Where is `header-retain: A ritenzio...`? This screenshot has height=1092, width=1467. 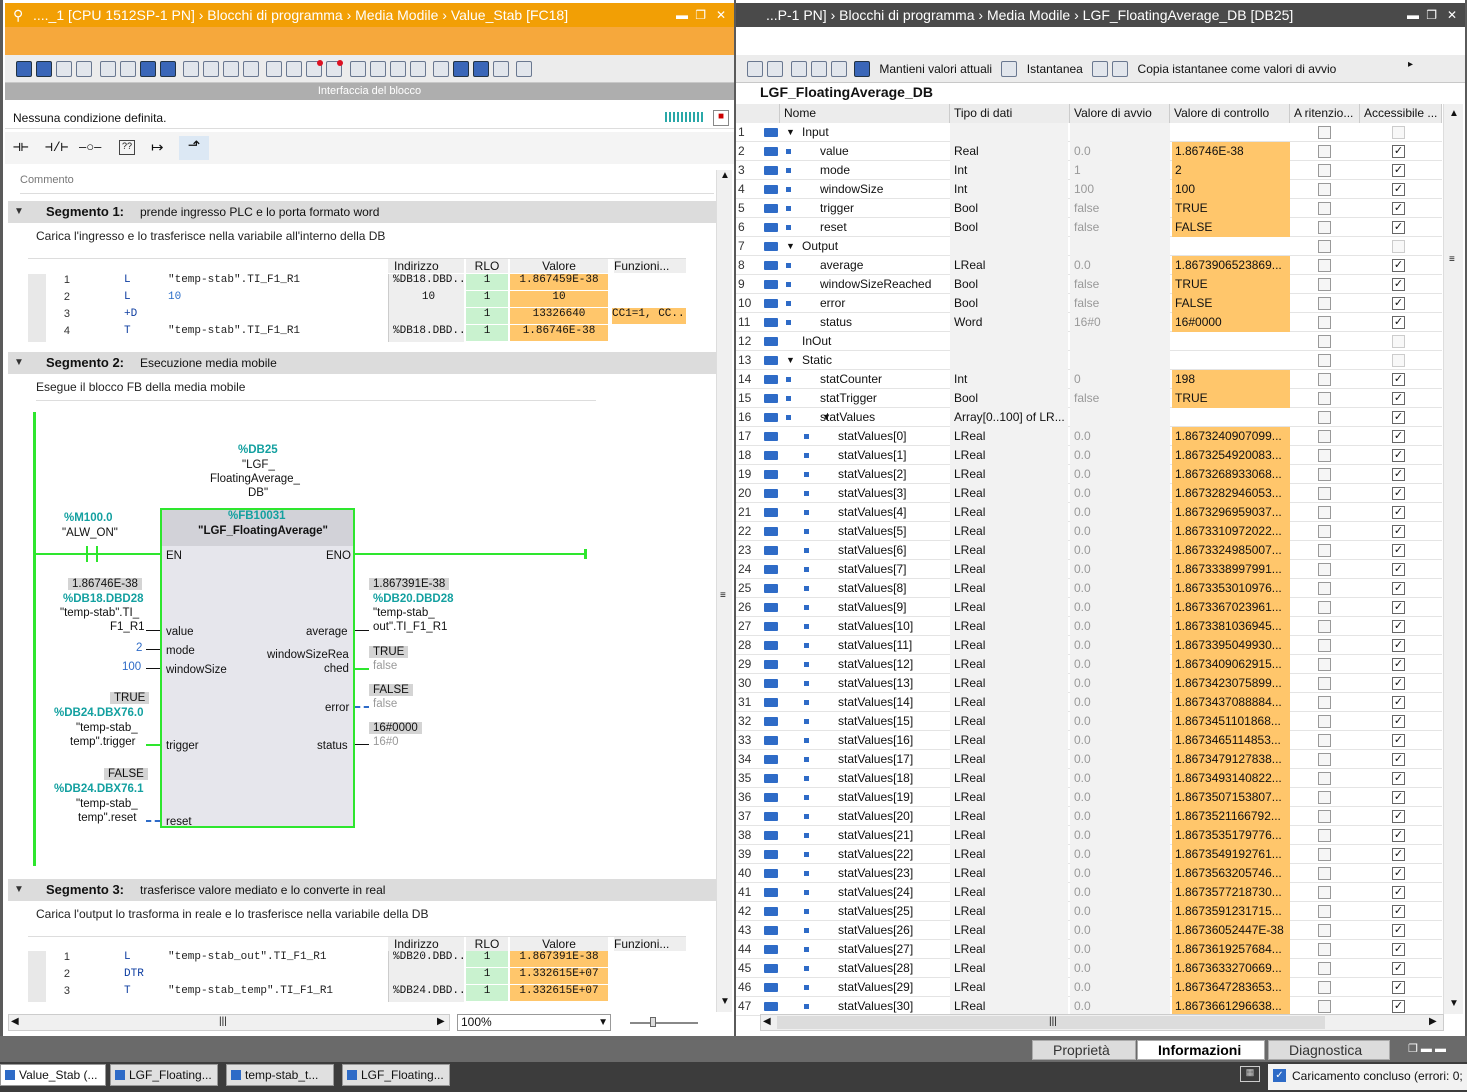
header-retain: A ritenzio... is located at coordinates (1325, 113).